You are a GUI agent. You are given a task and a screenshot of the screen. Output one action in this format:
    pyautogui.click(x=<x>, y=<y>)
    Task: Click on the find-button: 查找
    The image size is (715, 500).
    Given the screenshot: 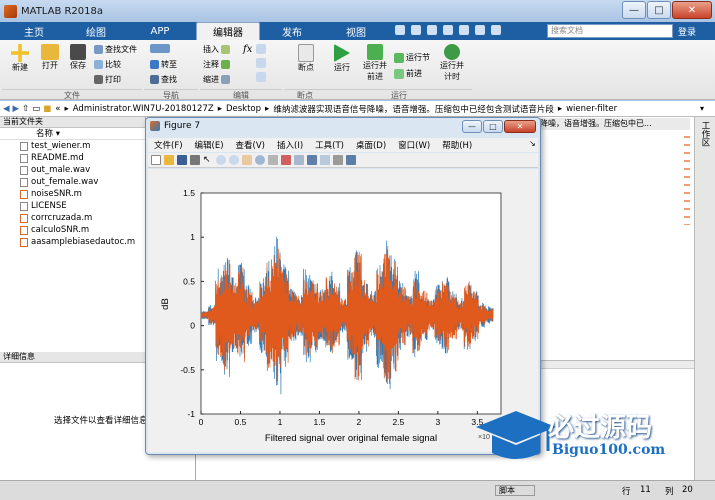 What is the action you would take?
    pyautogui.click(x=163, y=79)
    